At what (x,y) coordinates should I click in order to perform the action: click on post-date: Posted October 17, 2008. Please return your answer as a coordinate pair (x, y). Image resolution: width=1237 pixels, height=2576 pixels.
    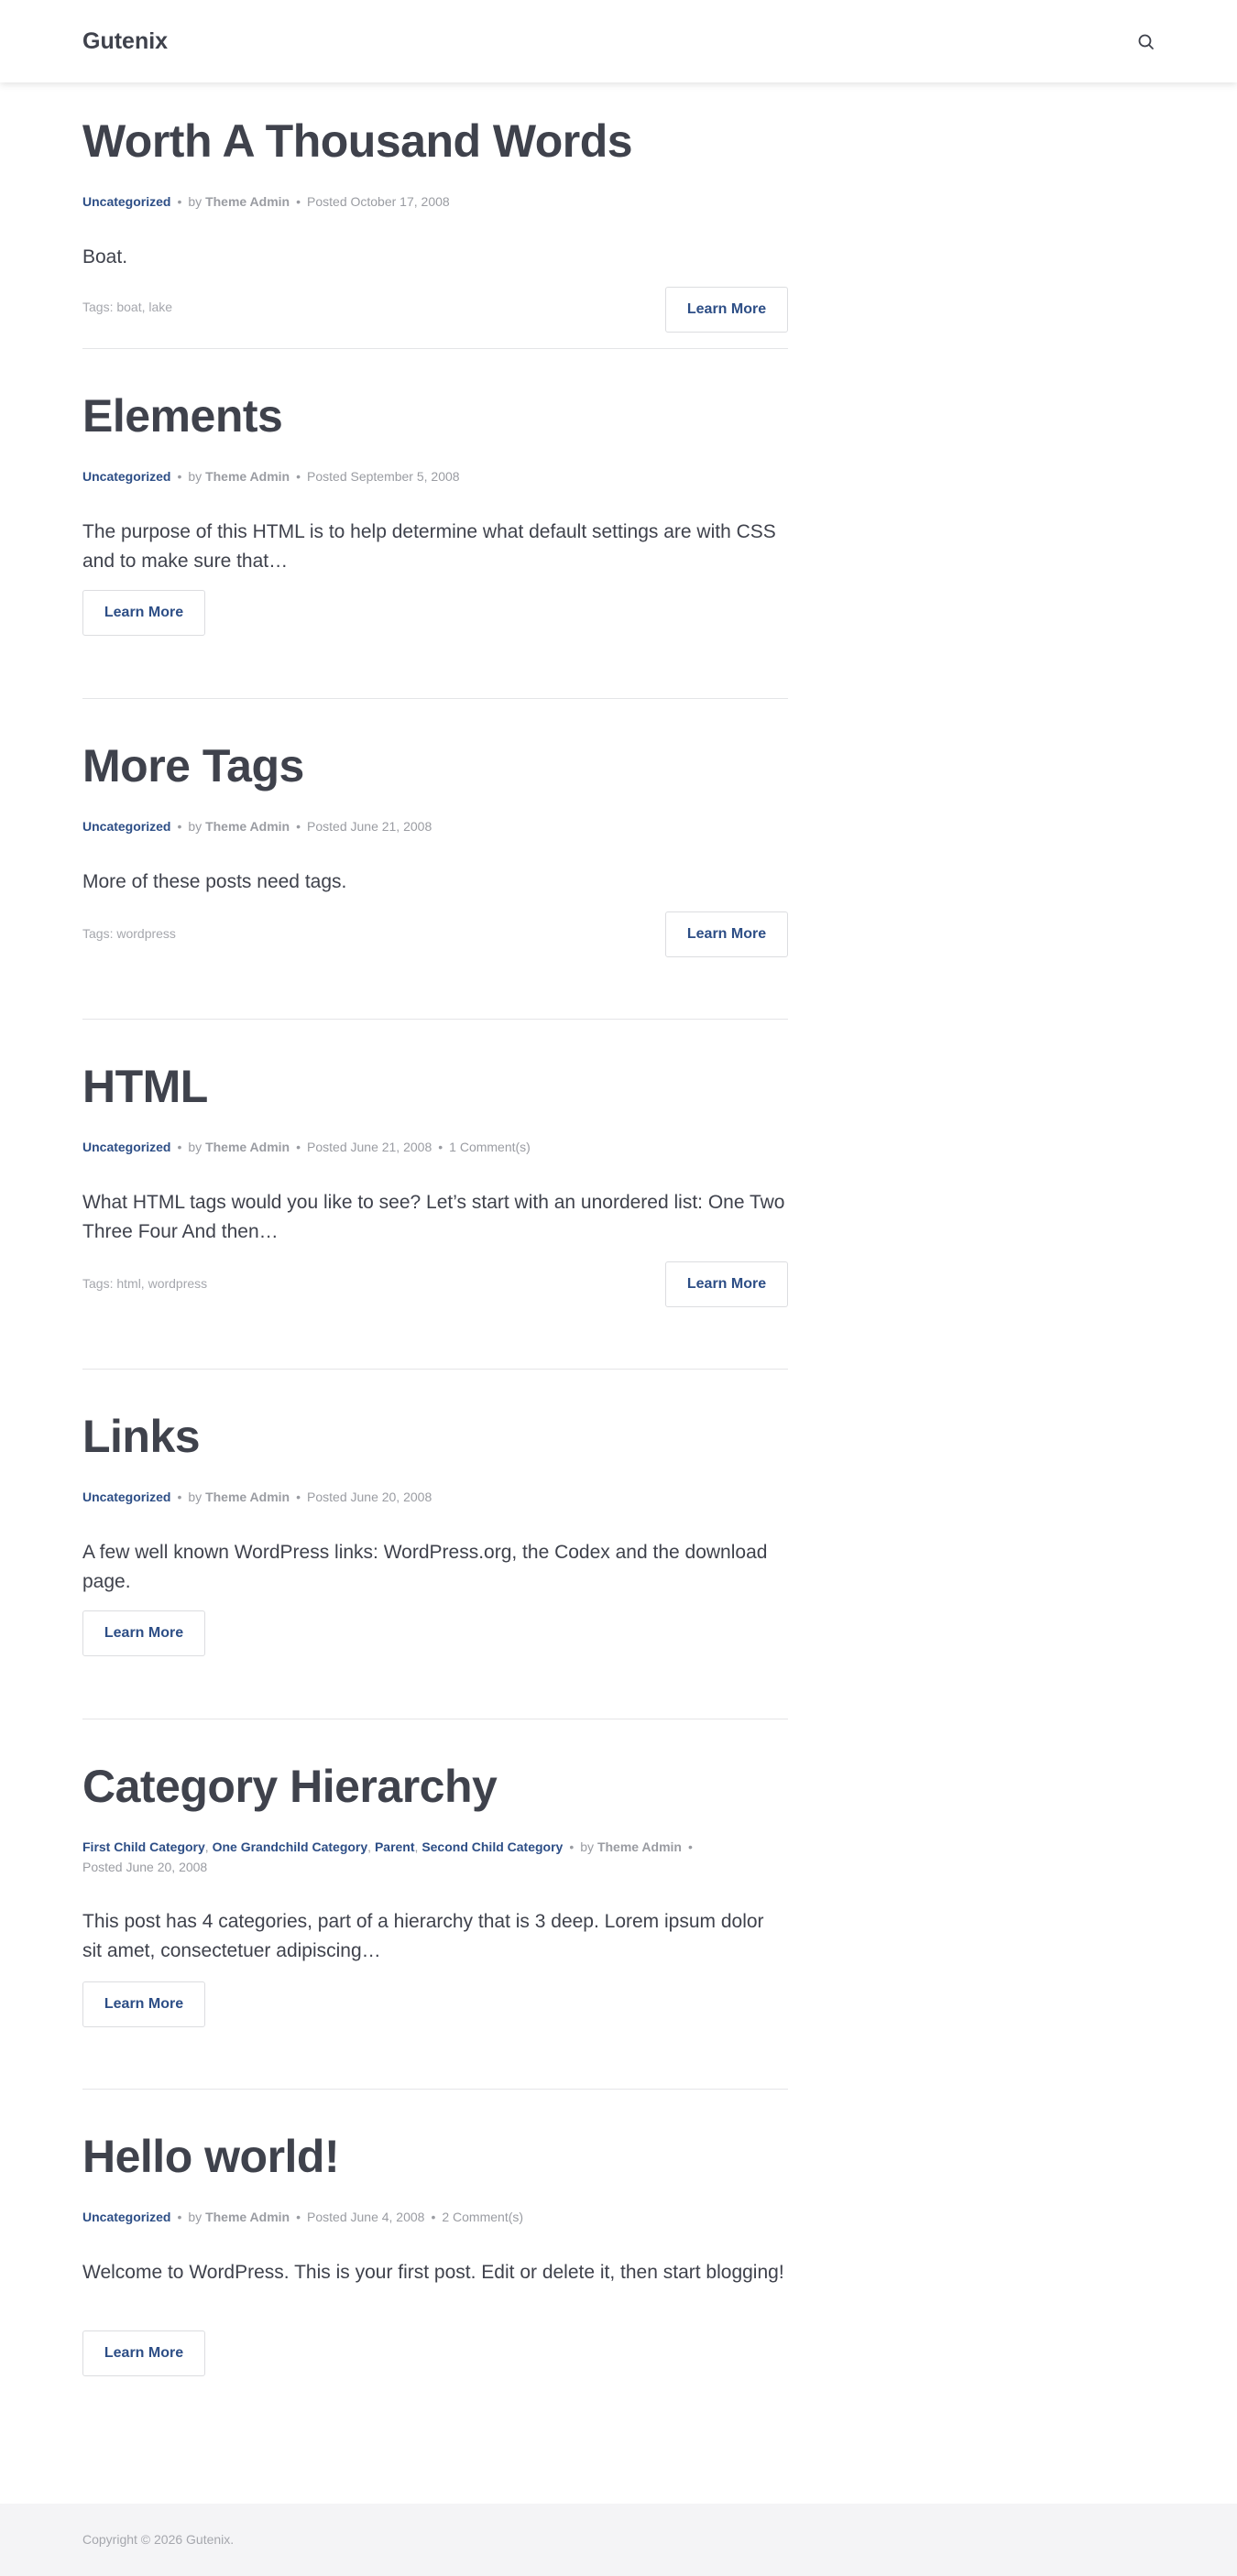
    Looking at the image, I should click on (378, 201).